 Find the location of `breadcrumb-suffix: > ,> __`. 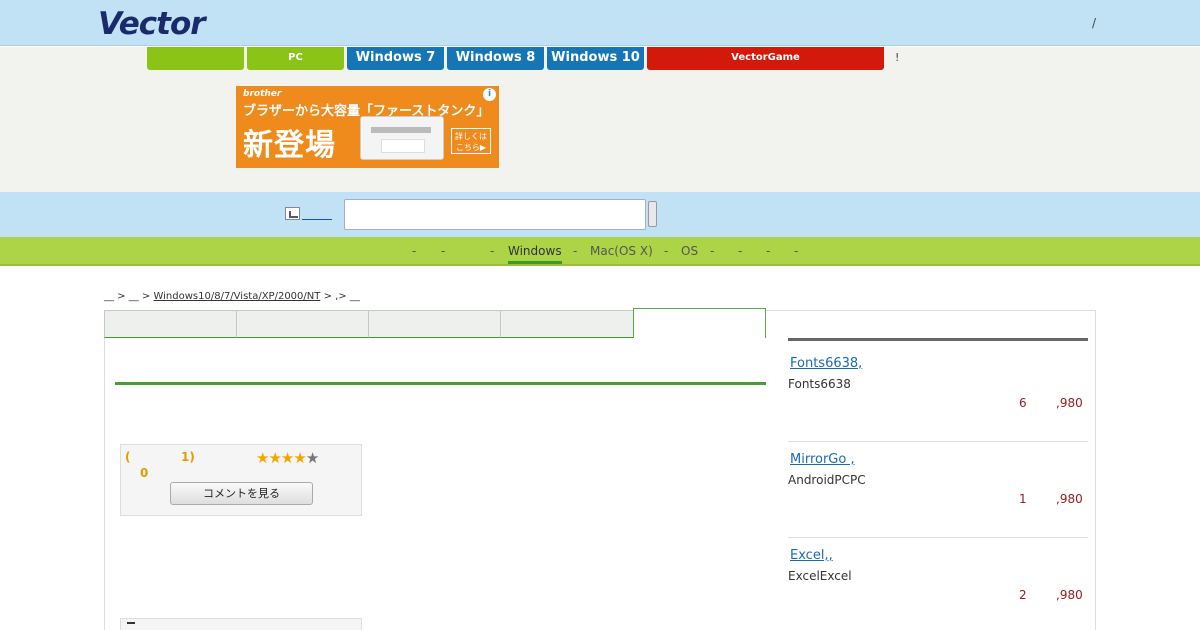

breadcrumb-suffix: > ,> __ is located at coordinates (342, 296).